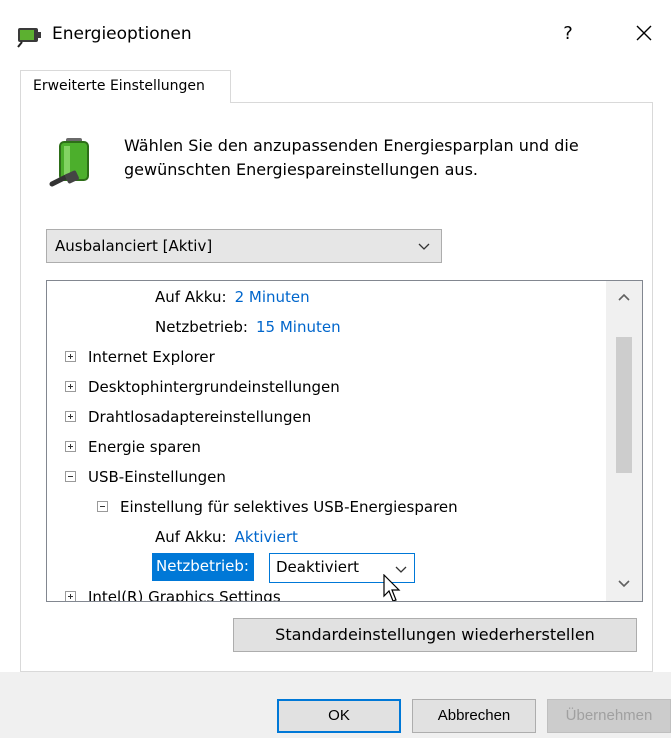 This screenshot has width=671, height=738. What do you see at coordinates (318, 567) in the screenshot?
I see `setting-dropdown-value: Deaktiviert` at bounding box center [318, 567].